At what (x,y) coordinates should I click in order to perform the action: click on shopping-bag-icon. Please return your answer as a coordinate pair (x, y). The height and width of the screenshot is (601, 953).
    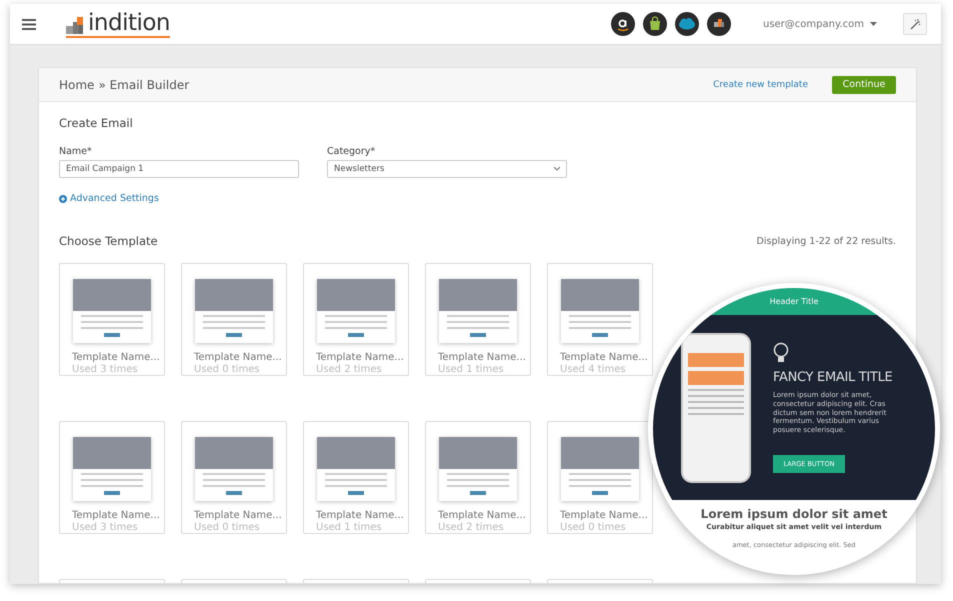
    Looking at the image, I should click on (654, 24).